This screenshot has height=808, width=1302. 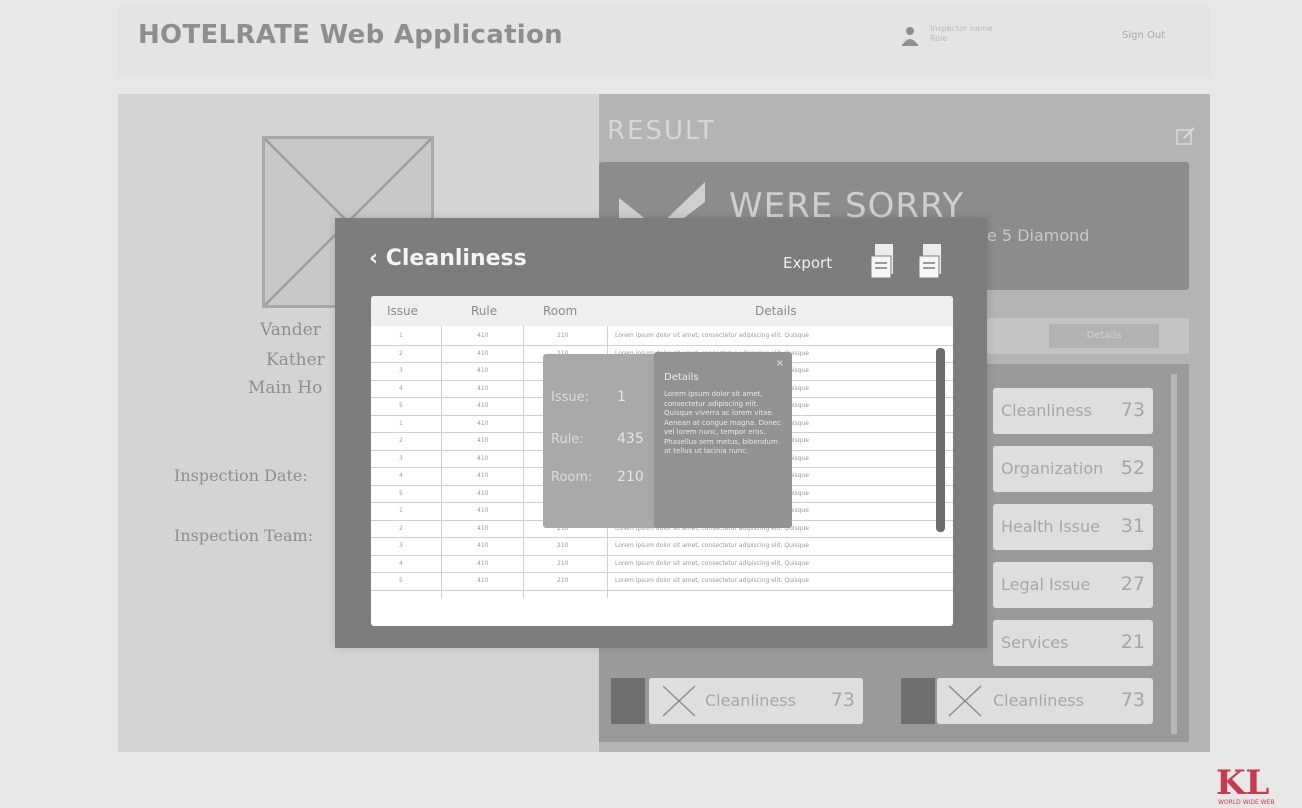 I want to click on table-scrollbar, so click(x=940, y=440).